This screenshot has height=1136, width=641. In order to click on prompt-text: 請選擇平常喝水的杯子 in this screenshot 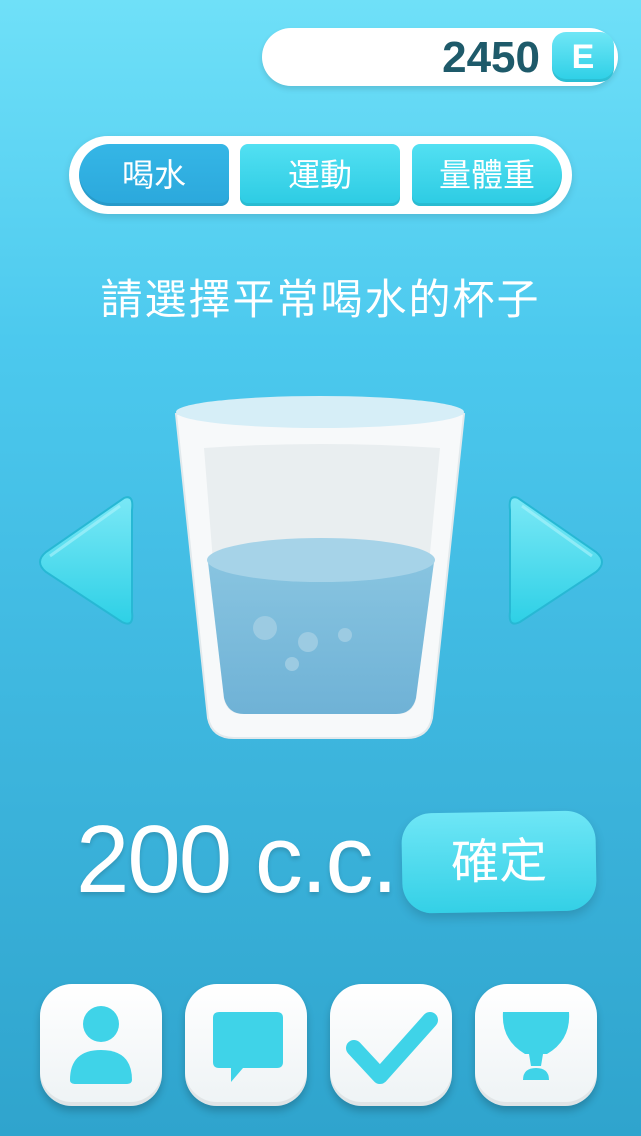, I will do `click(320, 299)`.